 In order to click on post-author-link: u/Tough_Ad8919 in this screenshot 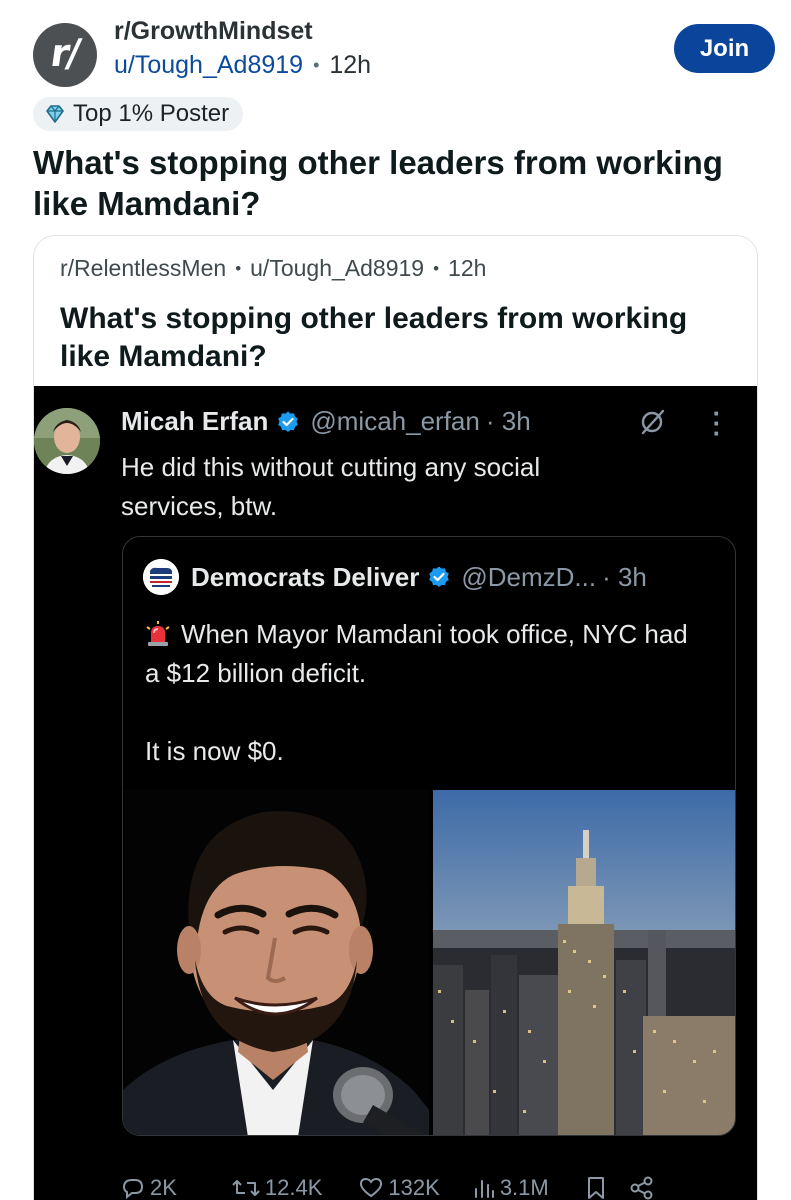, I will do `click(208, 65)`.